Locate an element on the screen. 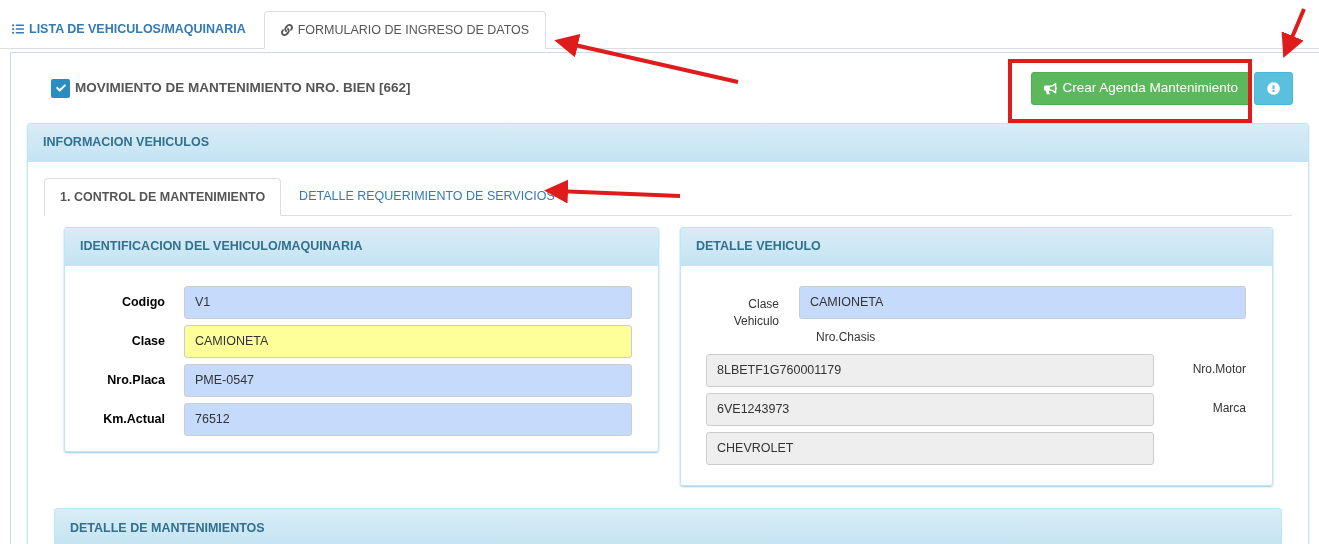  input-field: V1 is located at coordinates (408, 302).